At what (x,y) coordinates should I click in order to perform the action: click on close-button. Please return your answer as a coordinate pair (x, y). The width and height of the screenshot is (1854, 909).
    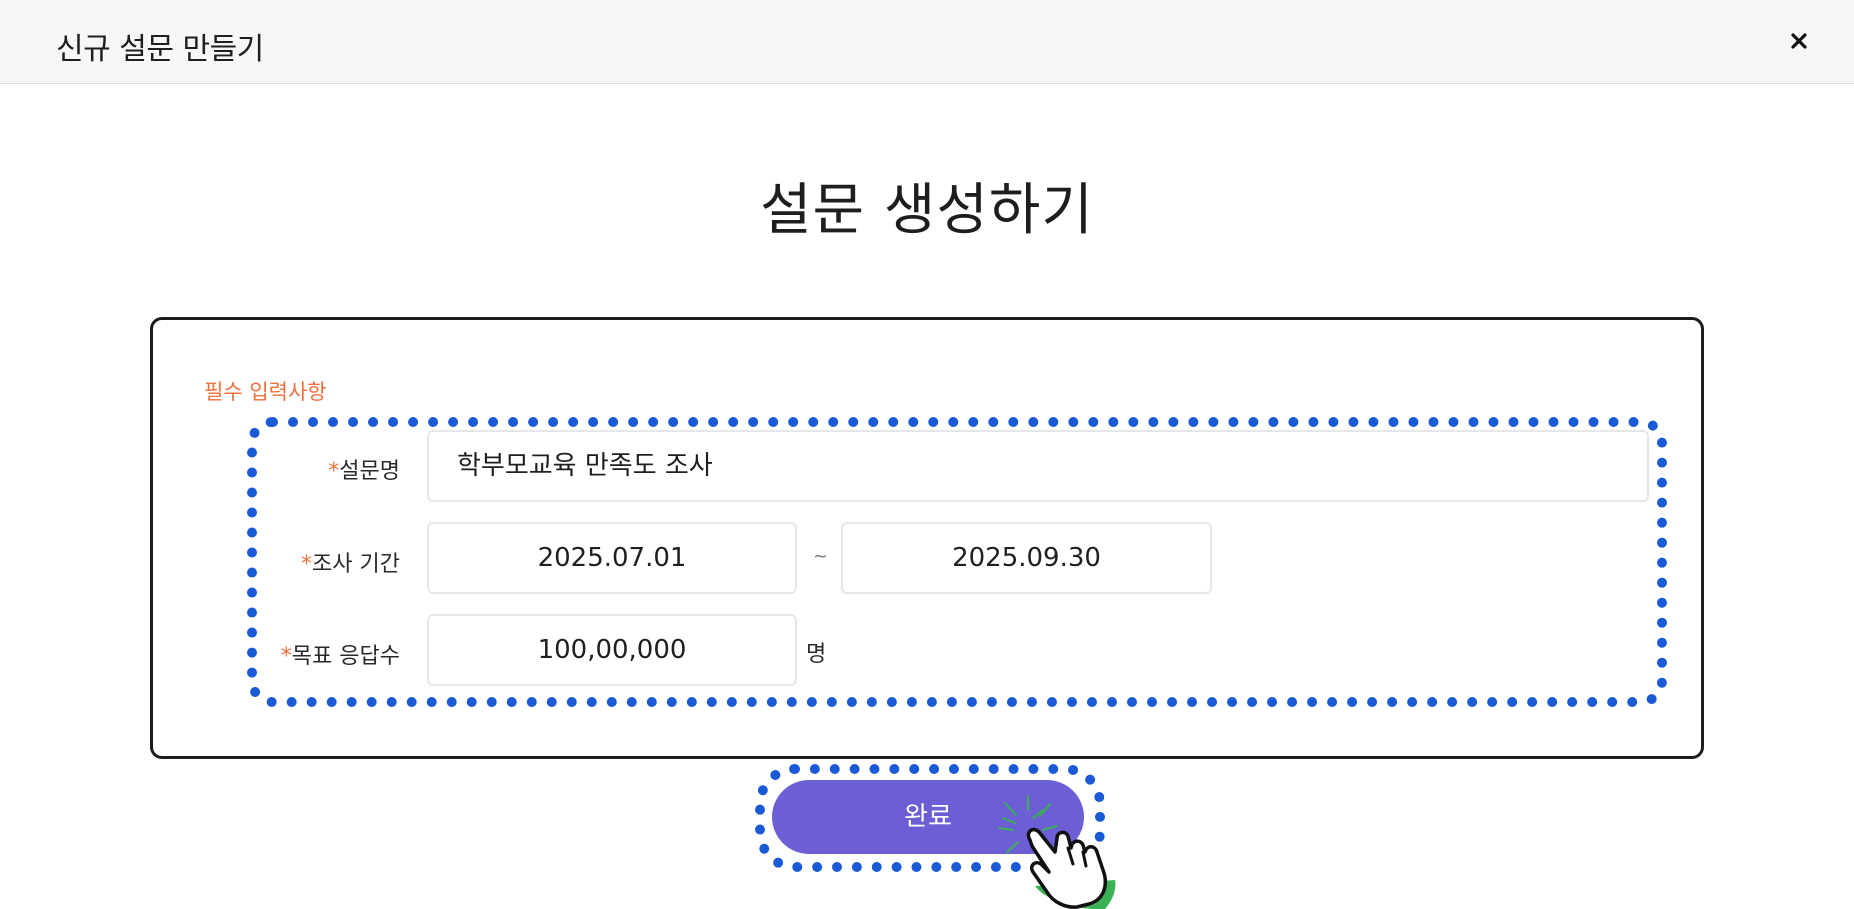
    Looking at the image, I should click on (1799, 41).